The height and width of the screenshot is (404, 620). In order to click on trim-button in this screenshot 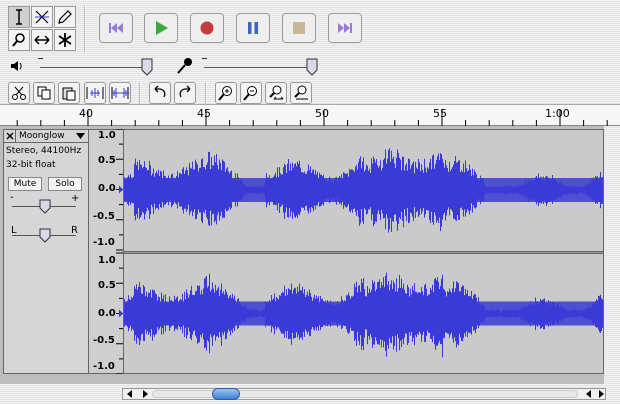, I will do `click(95, 93)`.